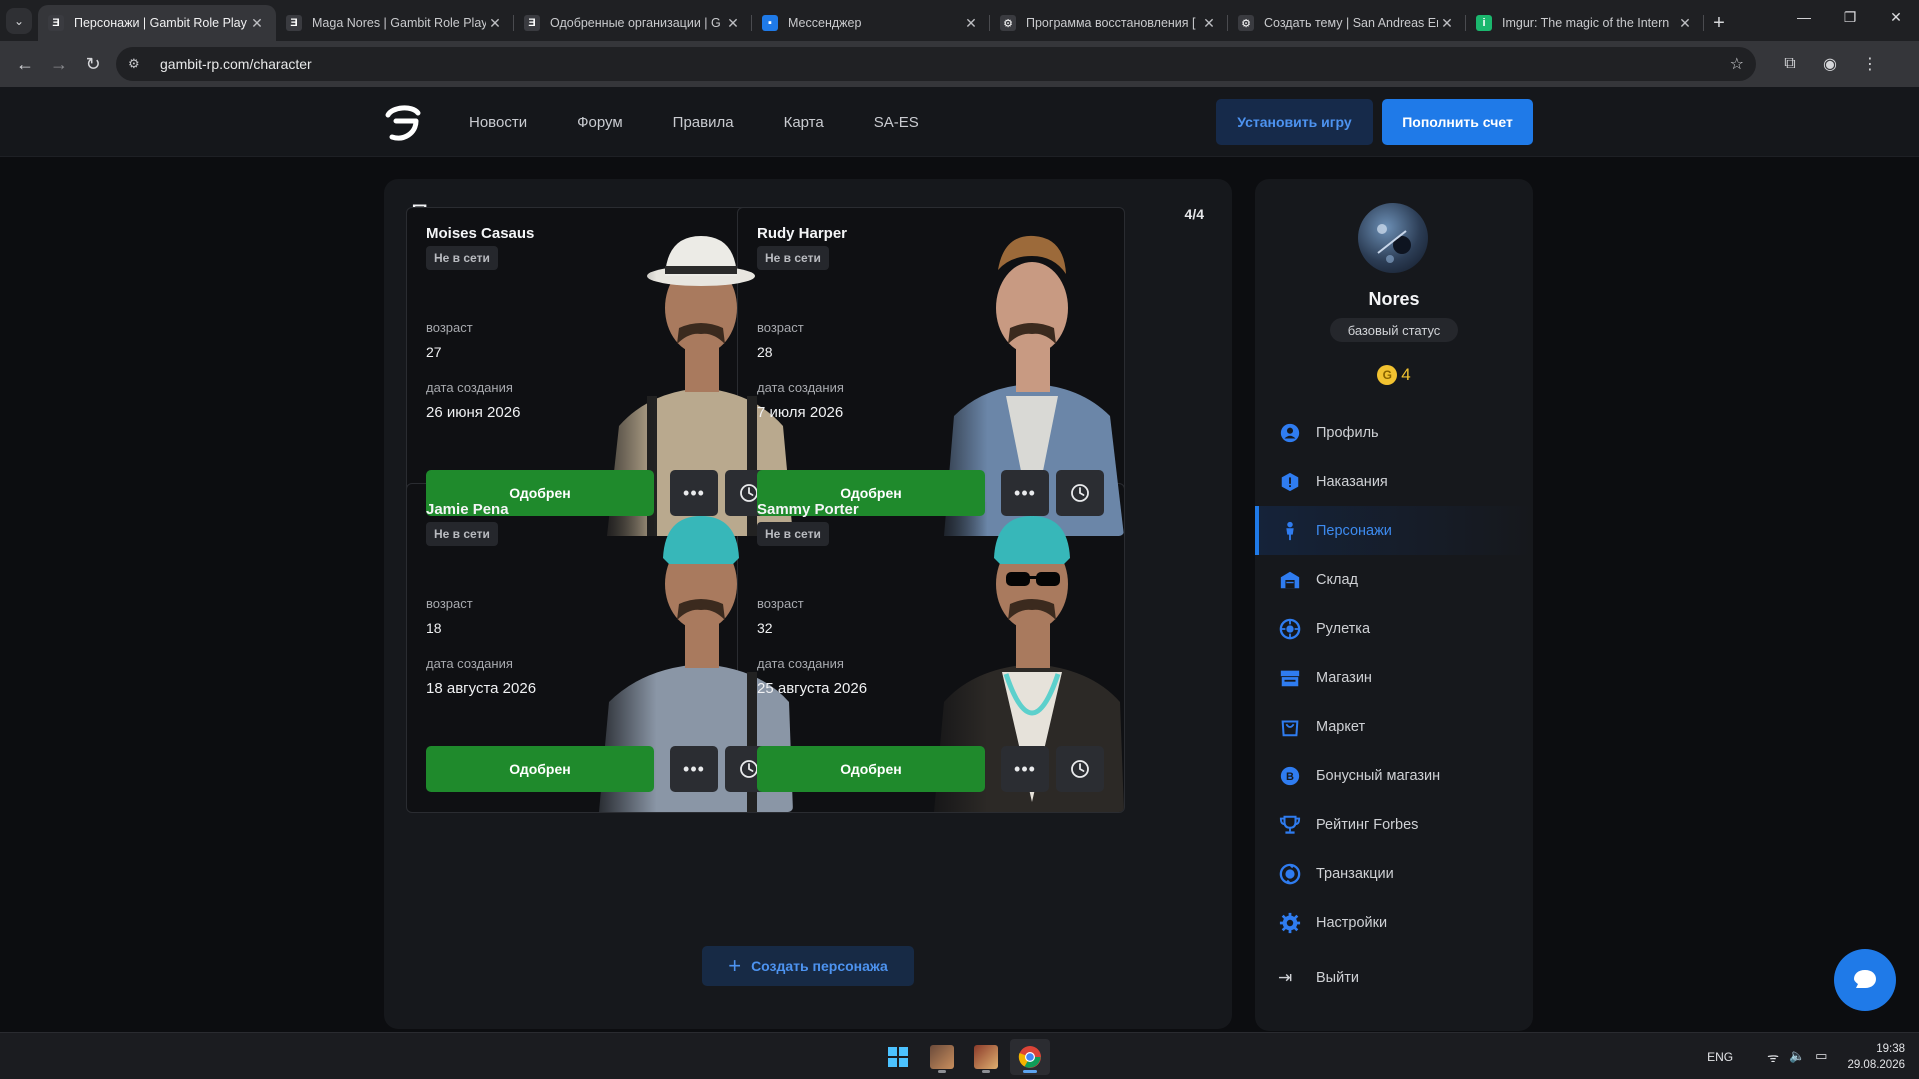  What do you see at coordinates (236, 64) in the screenshot?
I see `url-text: gambit-rp.com/character` at bounding box center [236, 64].